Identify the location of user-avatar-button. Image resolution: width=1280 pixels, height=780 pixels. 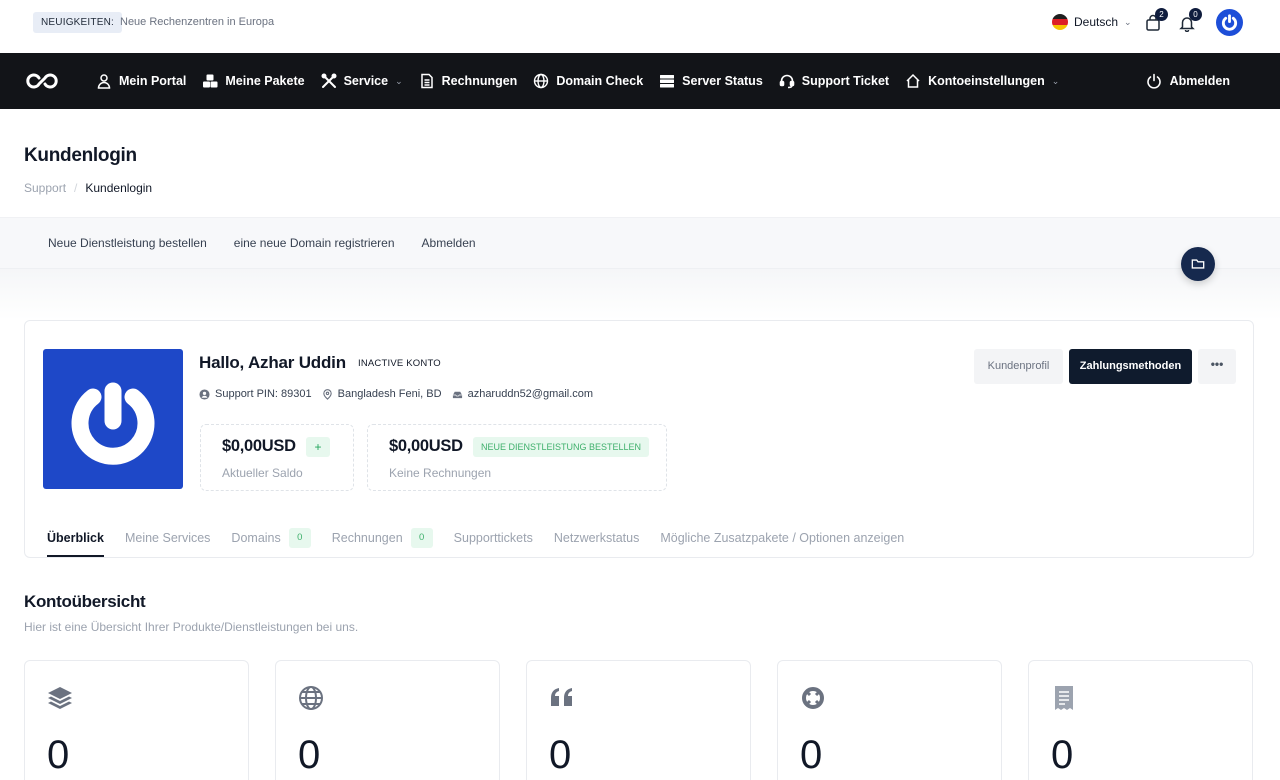
(1229, 22).